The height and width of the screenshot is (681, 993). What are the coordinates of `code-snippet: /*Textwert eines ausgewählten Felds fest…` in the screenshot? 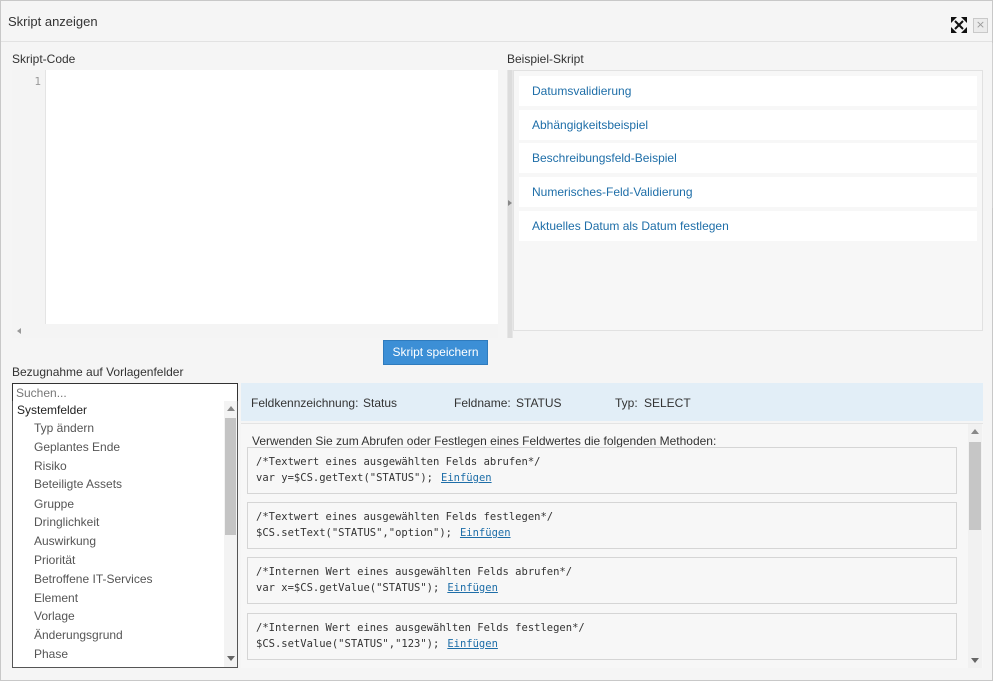 It's located at (602, 525).